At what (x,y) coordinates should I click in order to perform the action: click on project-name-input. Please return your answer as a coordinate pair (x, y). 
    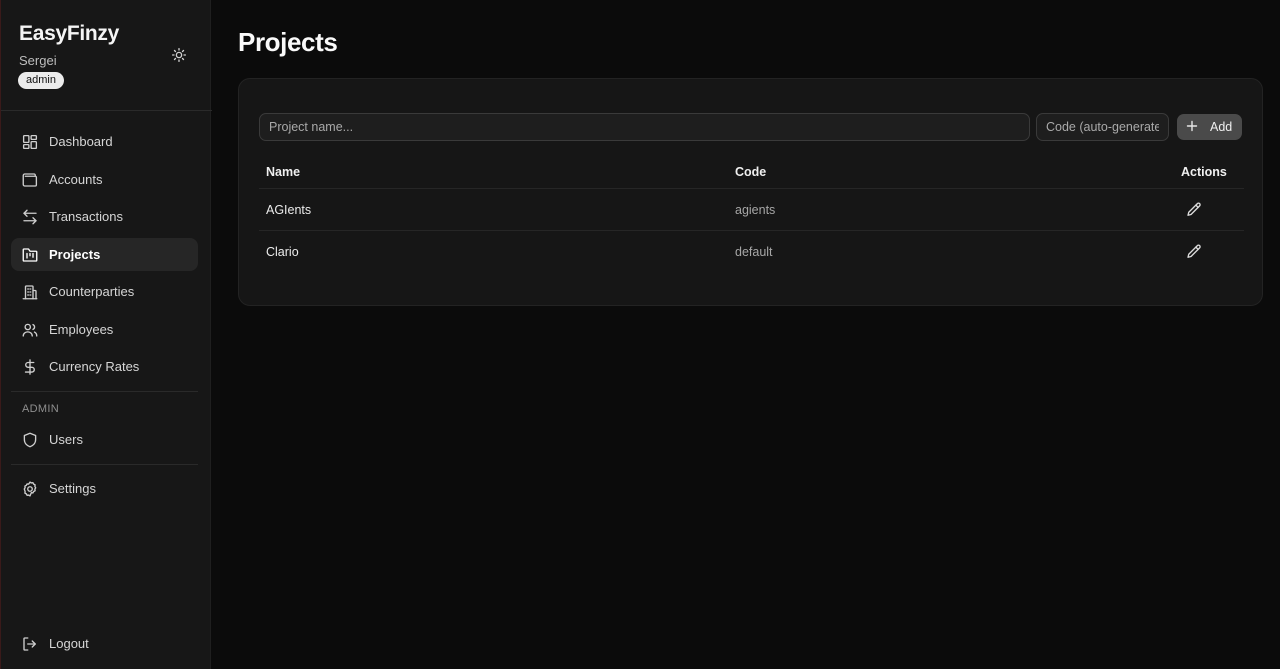
    Looking at the image, I should click on (644, 127).